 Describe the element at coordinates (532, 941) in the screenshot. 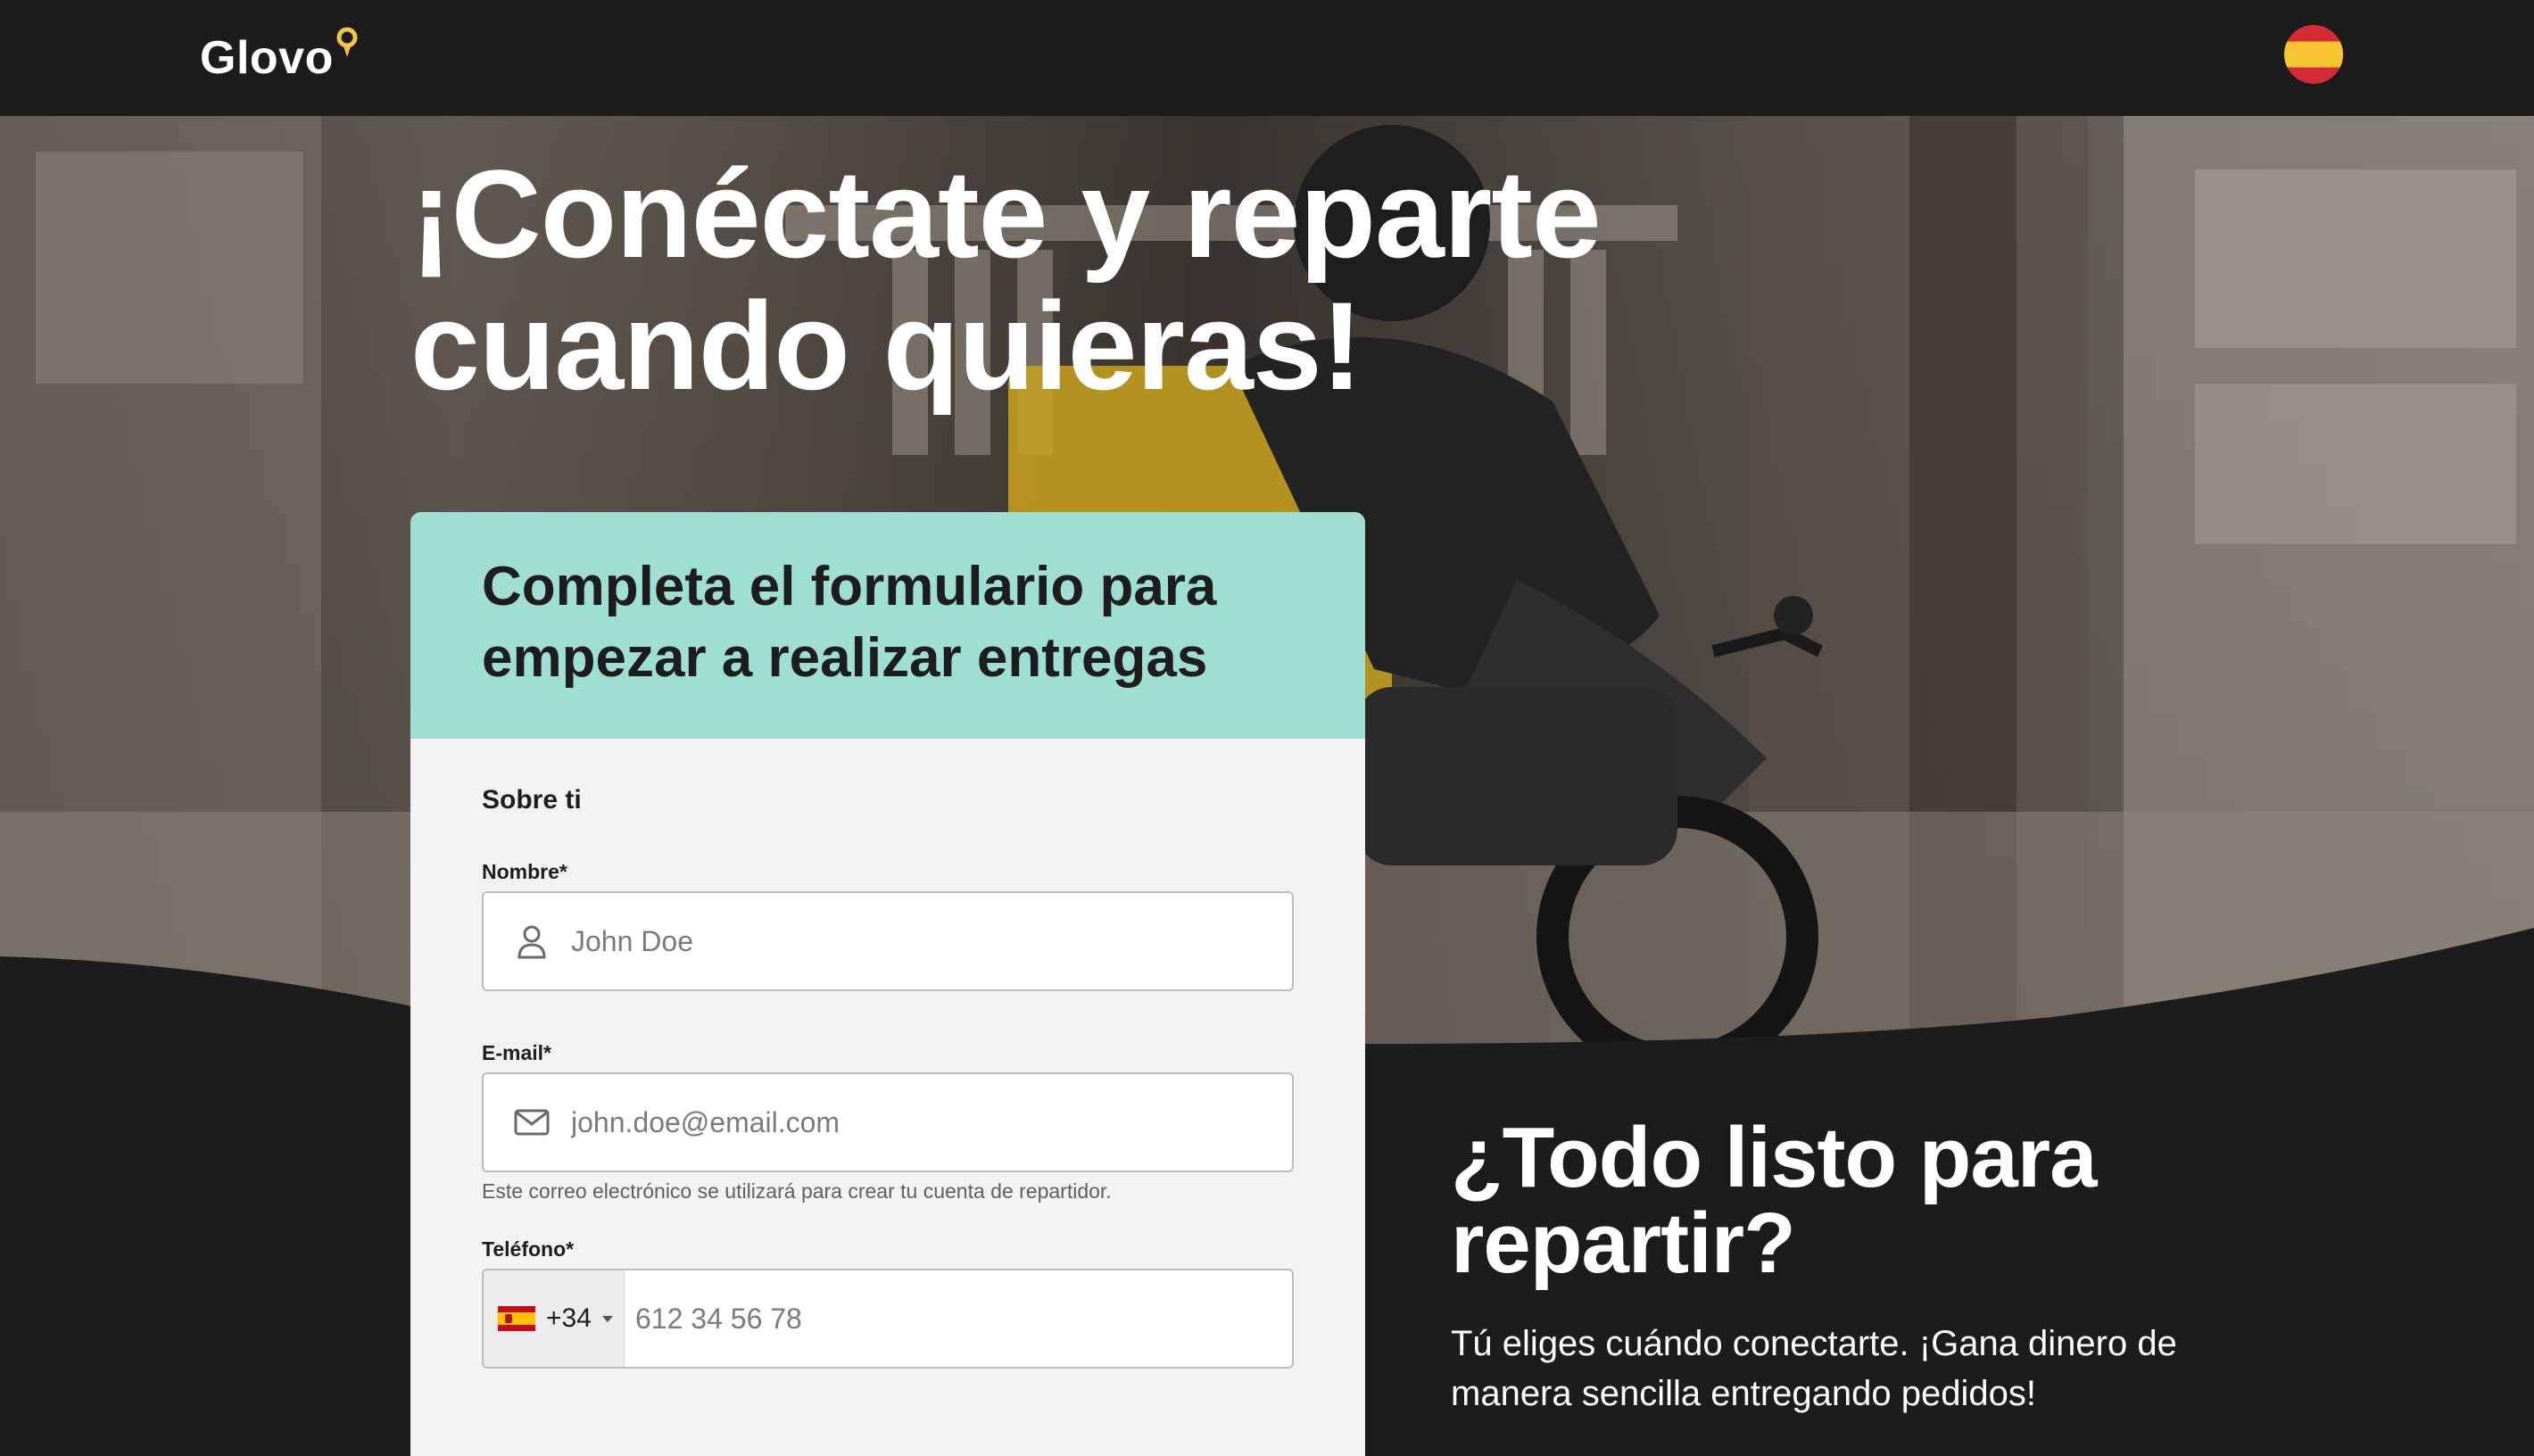

I see `user-icon` at that location.